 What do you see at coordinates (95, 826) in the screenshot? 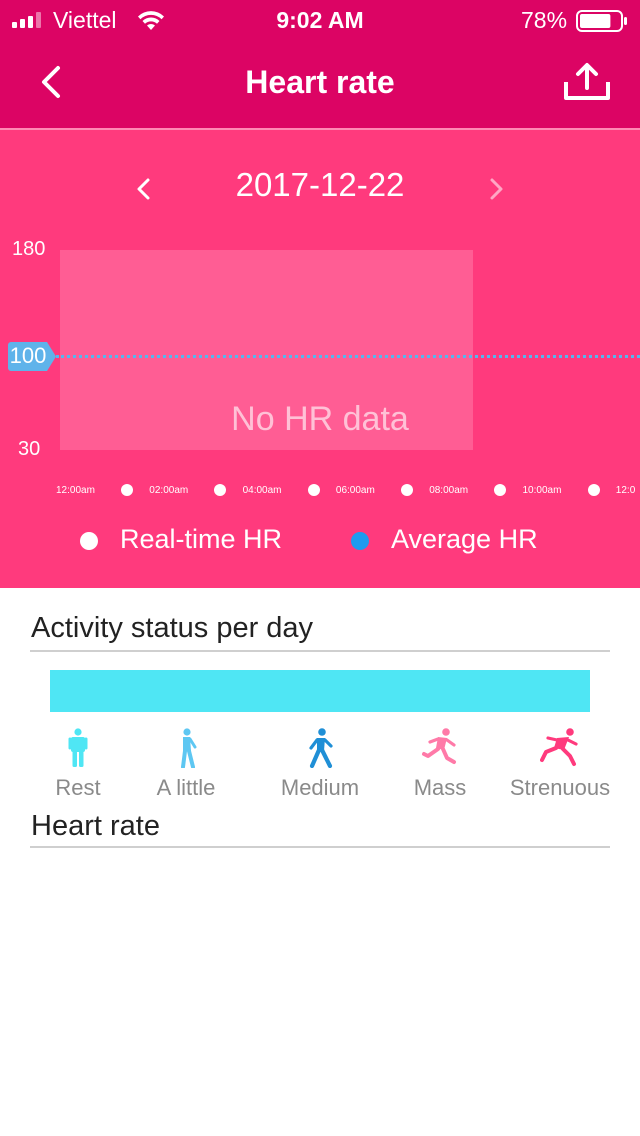
I see `heart-rate-section-title: Heart rate` at bounding box center [95, 826].